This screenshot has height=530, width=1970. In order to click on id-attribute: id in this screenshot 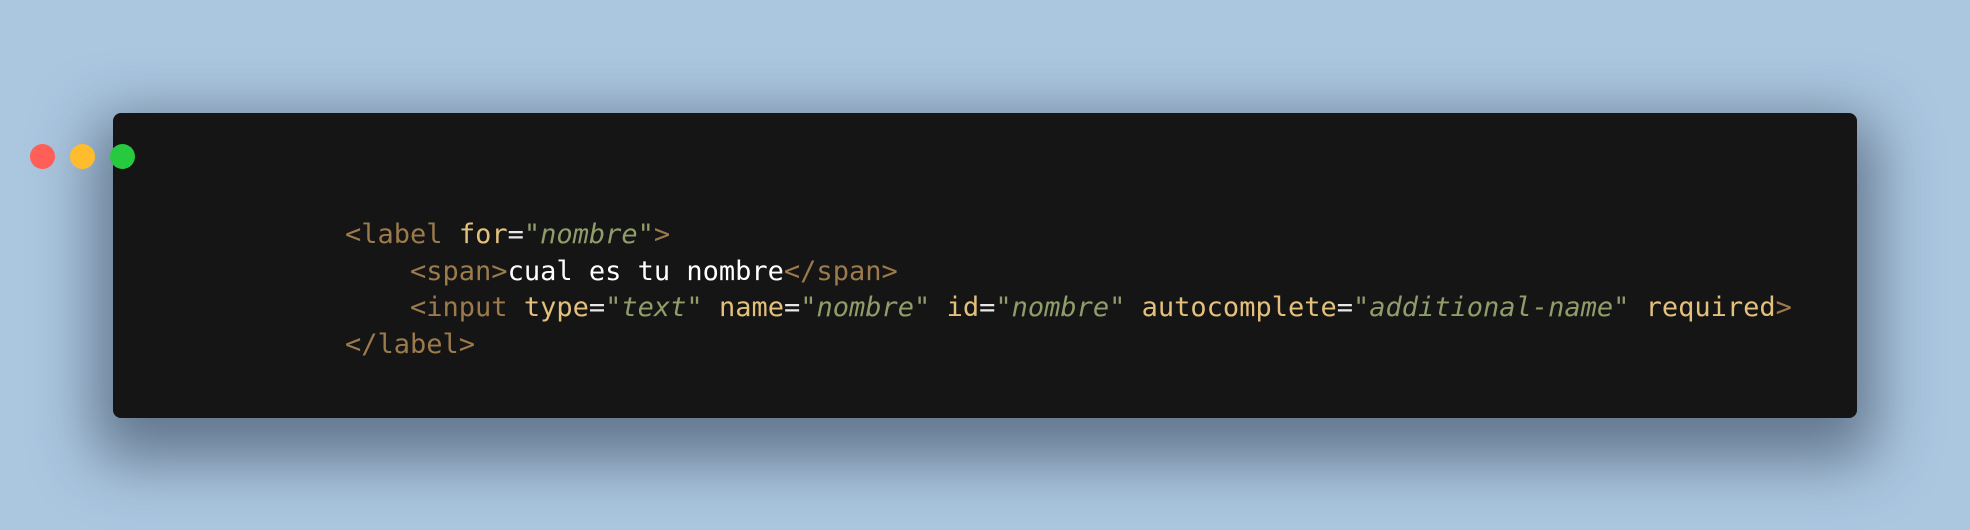, I will do `click(963, 307)`.